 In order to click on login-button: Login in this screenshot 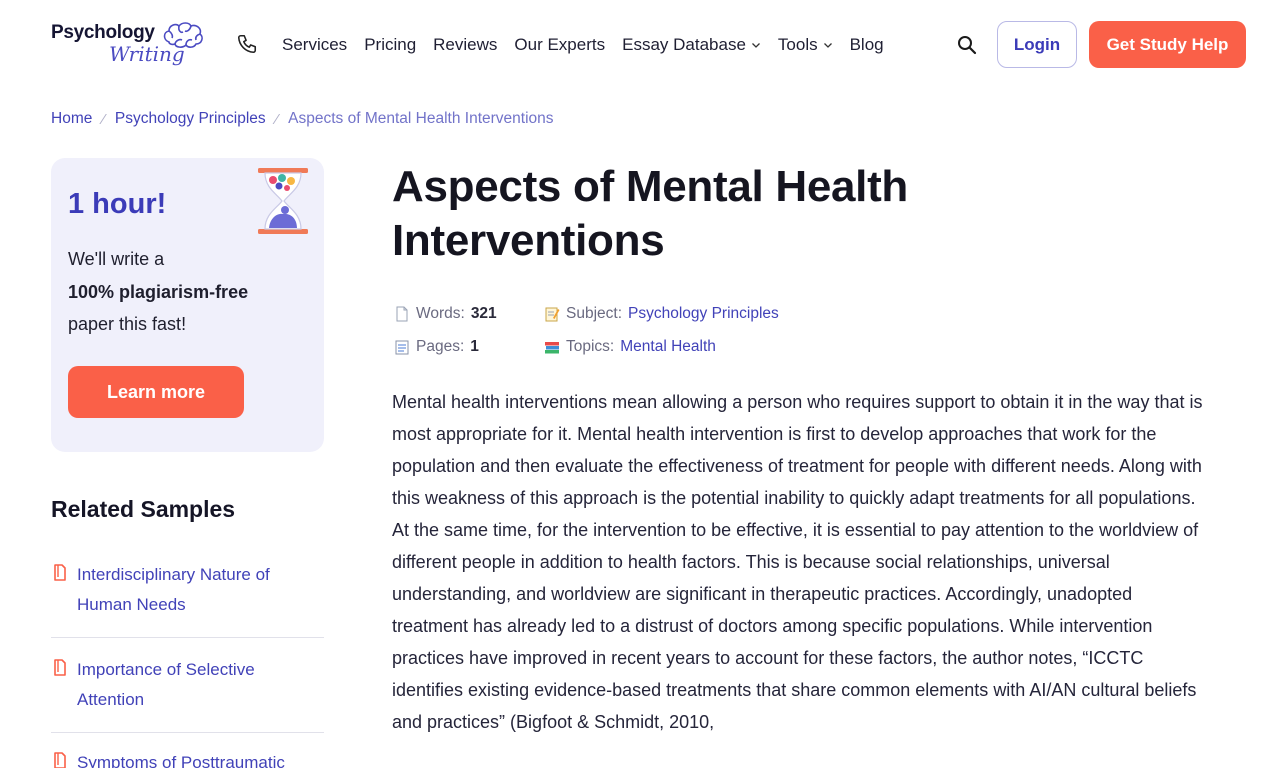, I will do `click(1037, 44)`.